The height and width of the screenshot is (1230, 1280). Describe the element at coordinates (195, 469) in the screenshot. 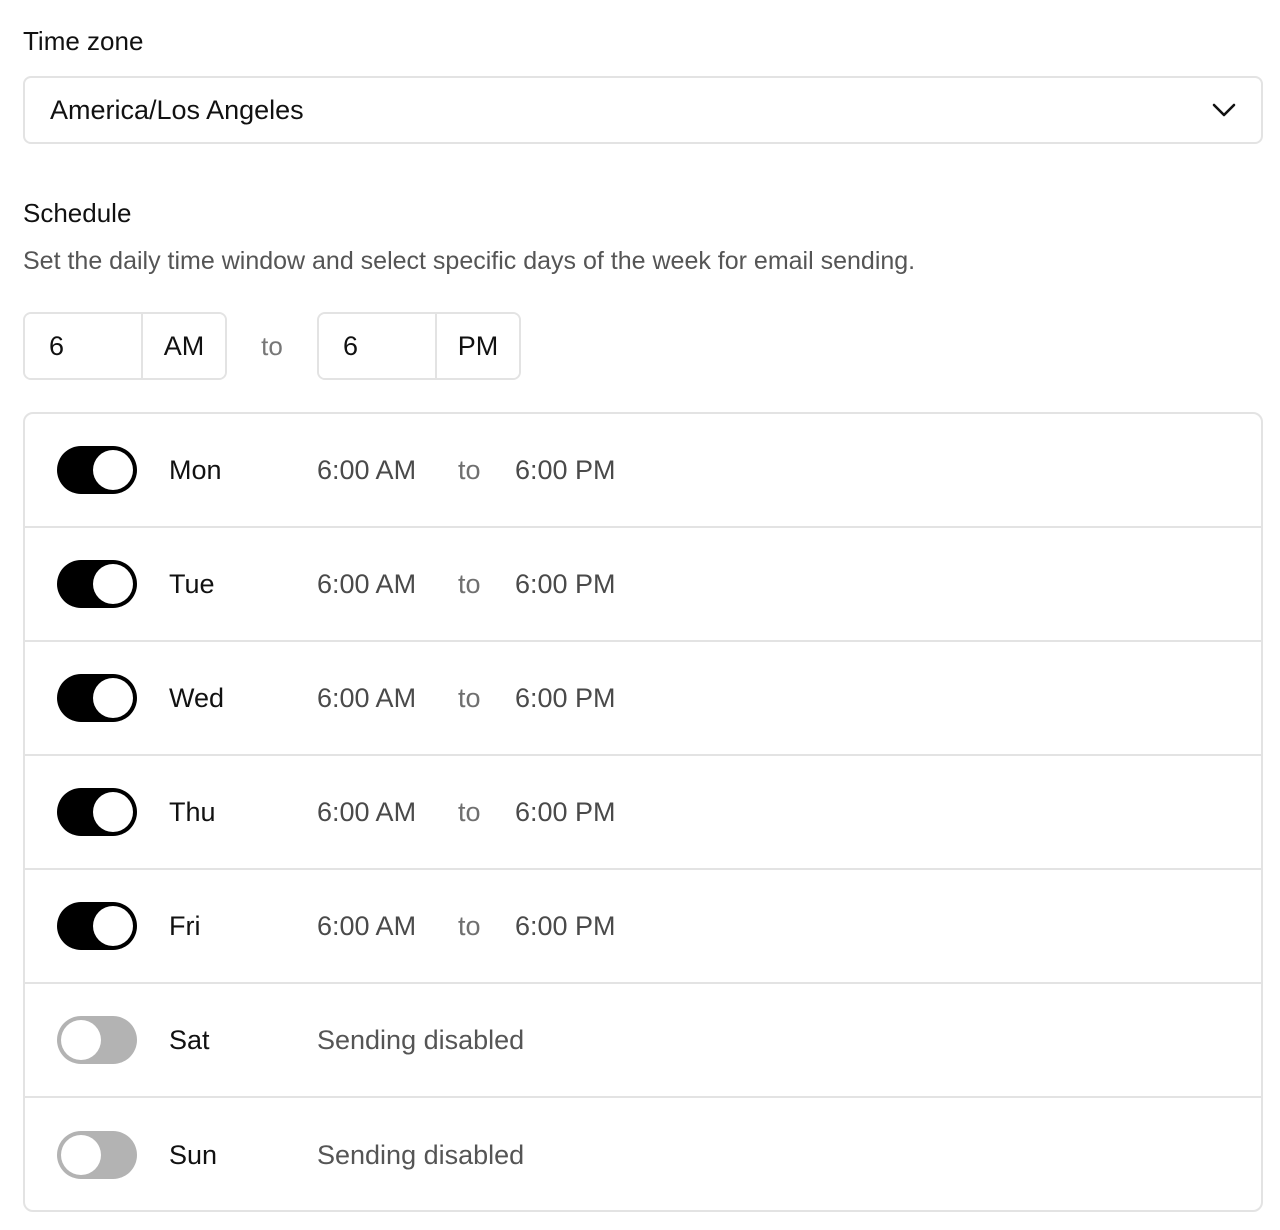

I see `day-name: Mon` at that location.